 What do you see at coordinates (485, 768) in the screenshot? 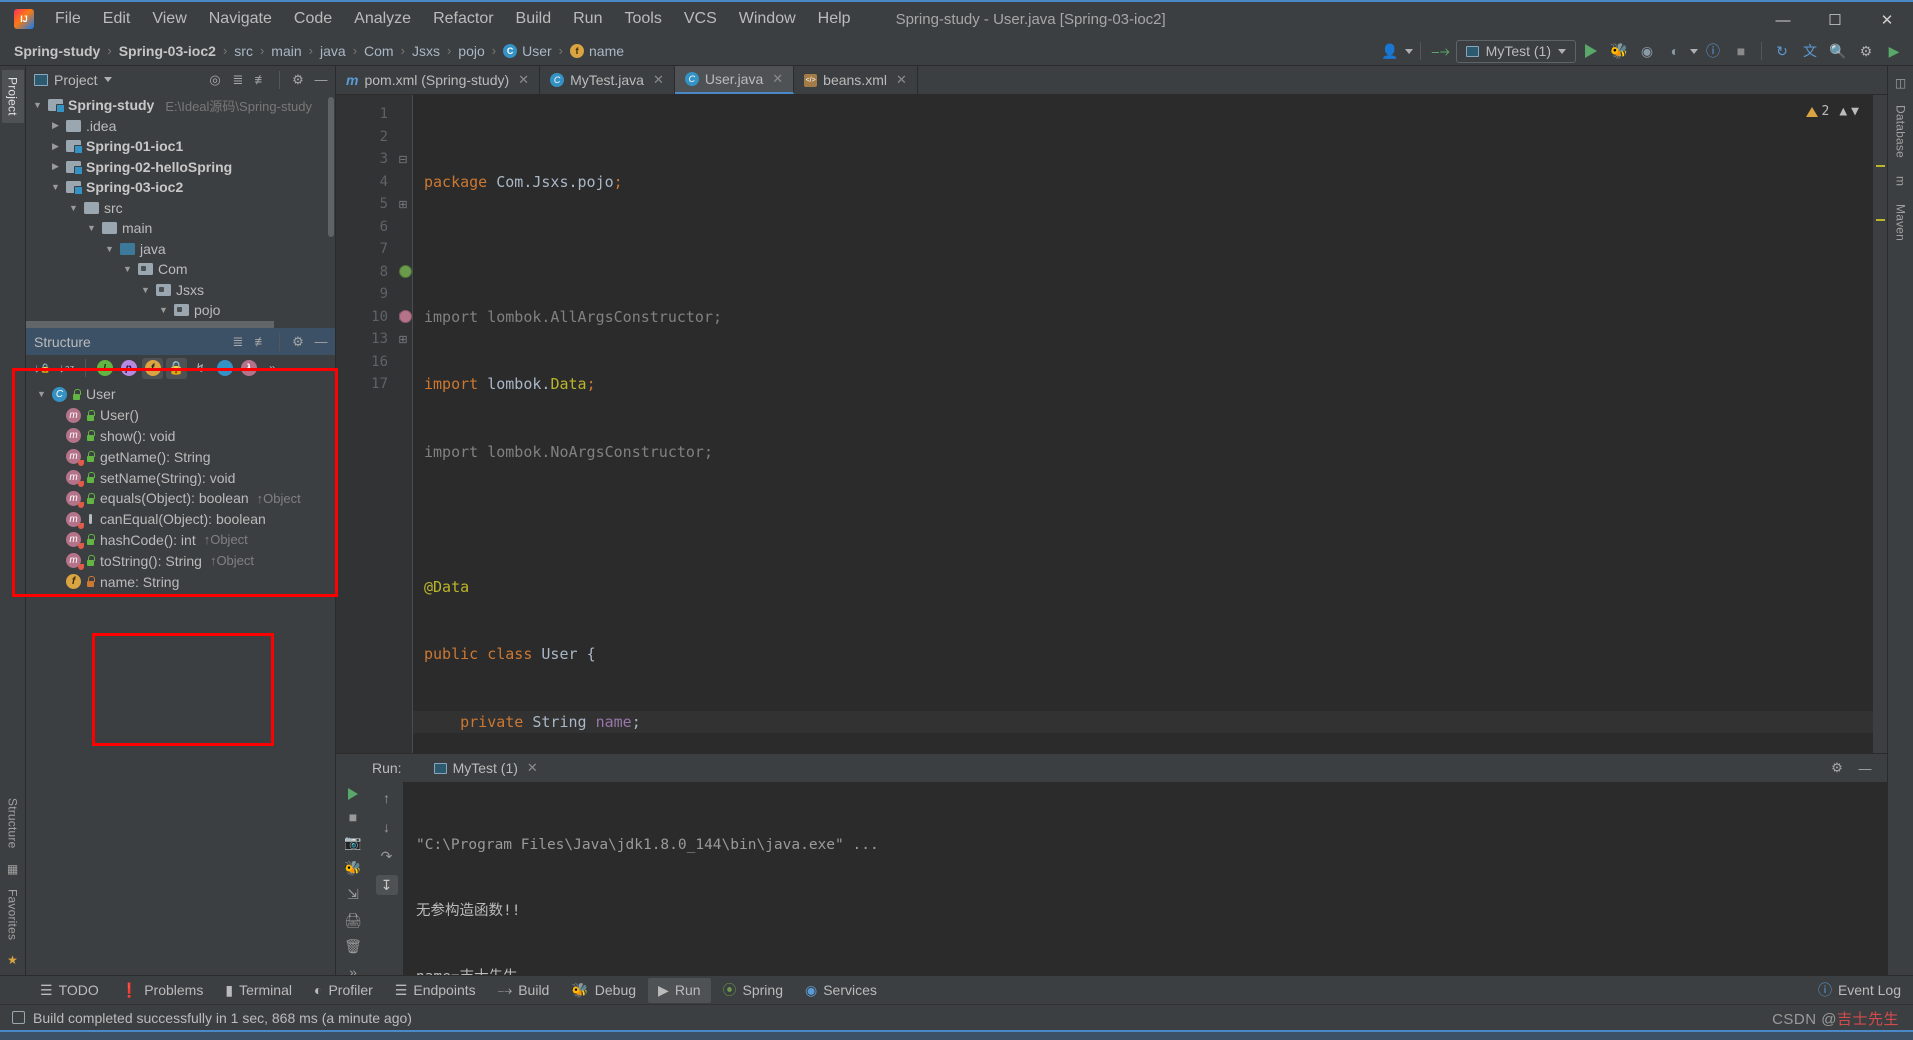
I see `run-session-tab: MyTest (1) ✕` at bounding box center [485, 768].